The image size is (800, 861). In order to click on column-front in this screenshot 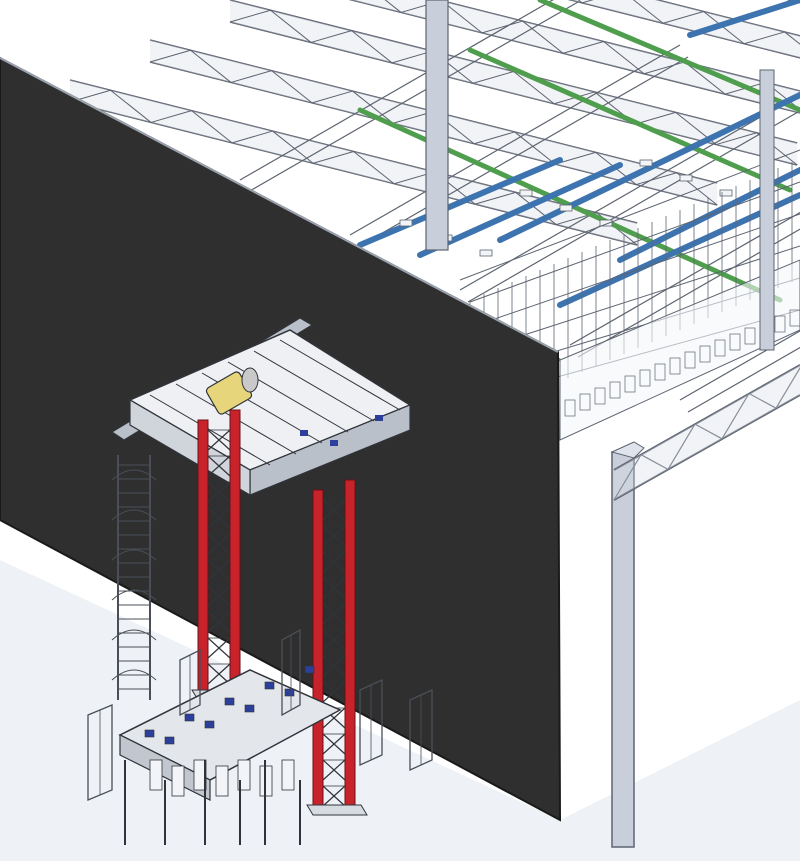, I will do `click(623, 649)`.